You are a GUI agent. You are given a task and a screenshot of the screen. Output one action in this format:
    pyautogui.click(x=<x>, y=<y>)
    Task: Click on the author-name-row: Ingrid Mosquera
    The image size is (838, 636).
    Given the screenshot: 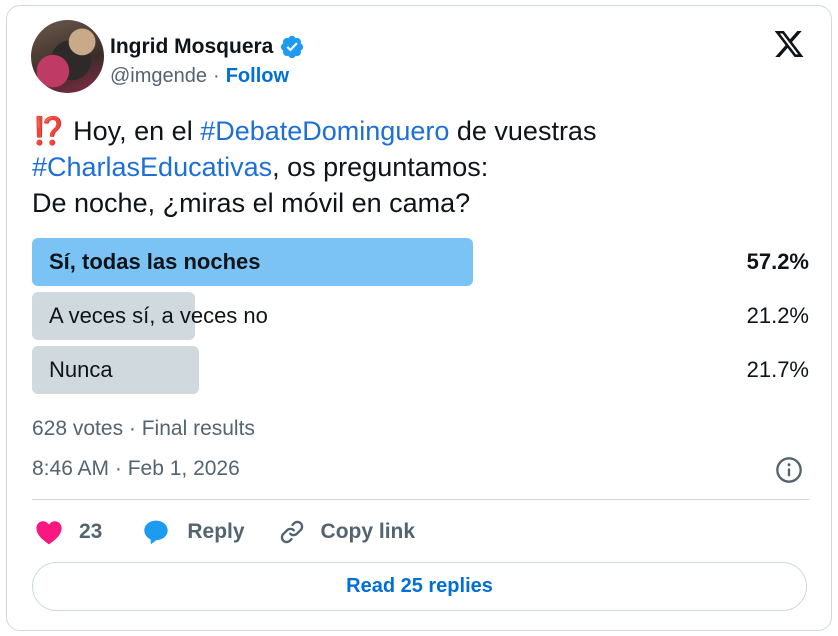 What is the action you would take?
    pyautogui.click(x=207, y=47)
    